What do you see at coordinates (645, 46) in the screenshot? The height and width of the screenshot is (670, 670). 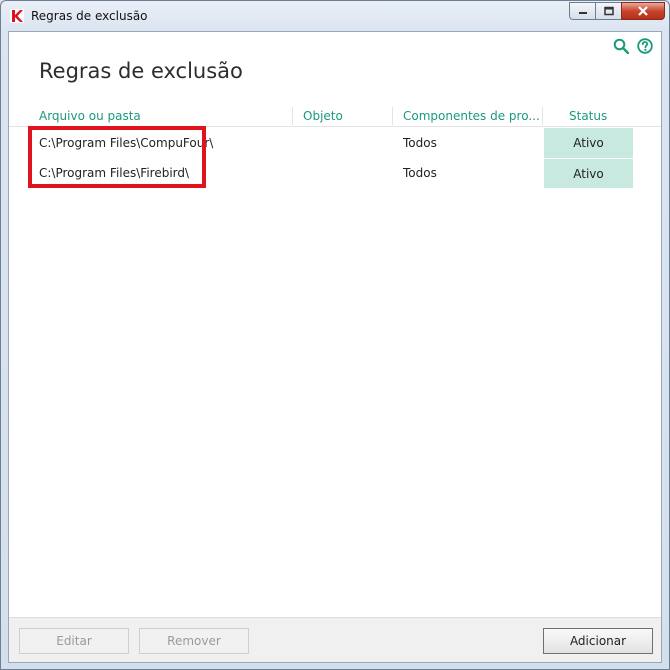 I see `help-icon` at bounding box center [645, 46].